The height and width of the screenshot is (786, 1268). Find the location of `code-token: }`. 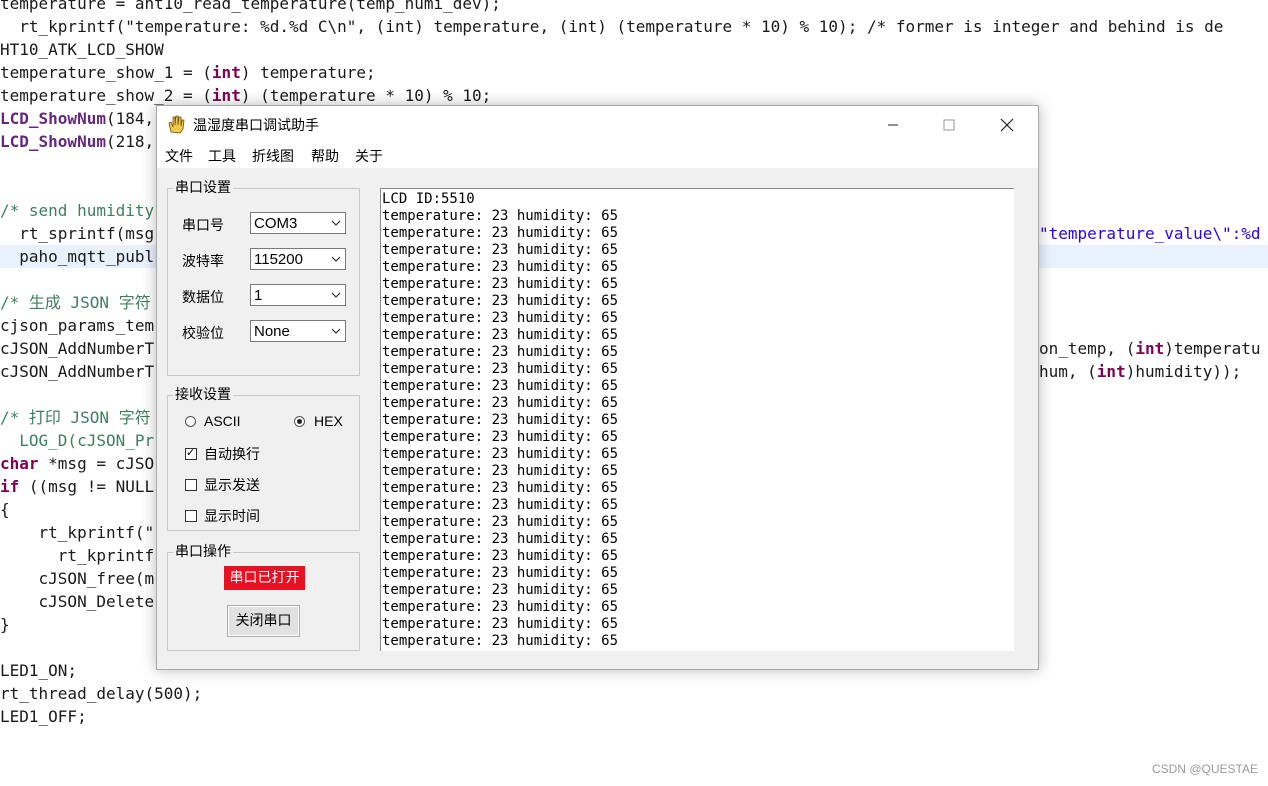

code-token: } is located at coordinates (5, 624).